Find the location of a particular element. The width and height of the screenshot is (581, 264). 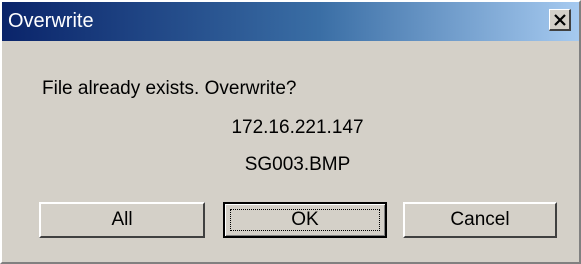

all-button: All is located at coordinates (122, 220).